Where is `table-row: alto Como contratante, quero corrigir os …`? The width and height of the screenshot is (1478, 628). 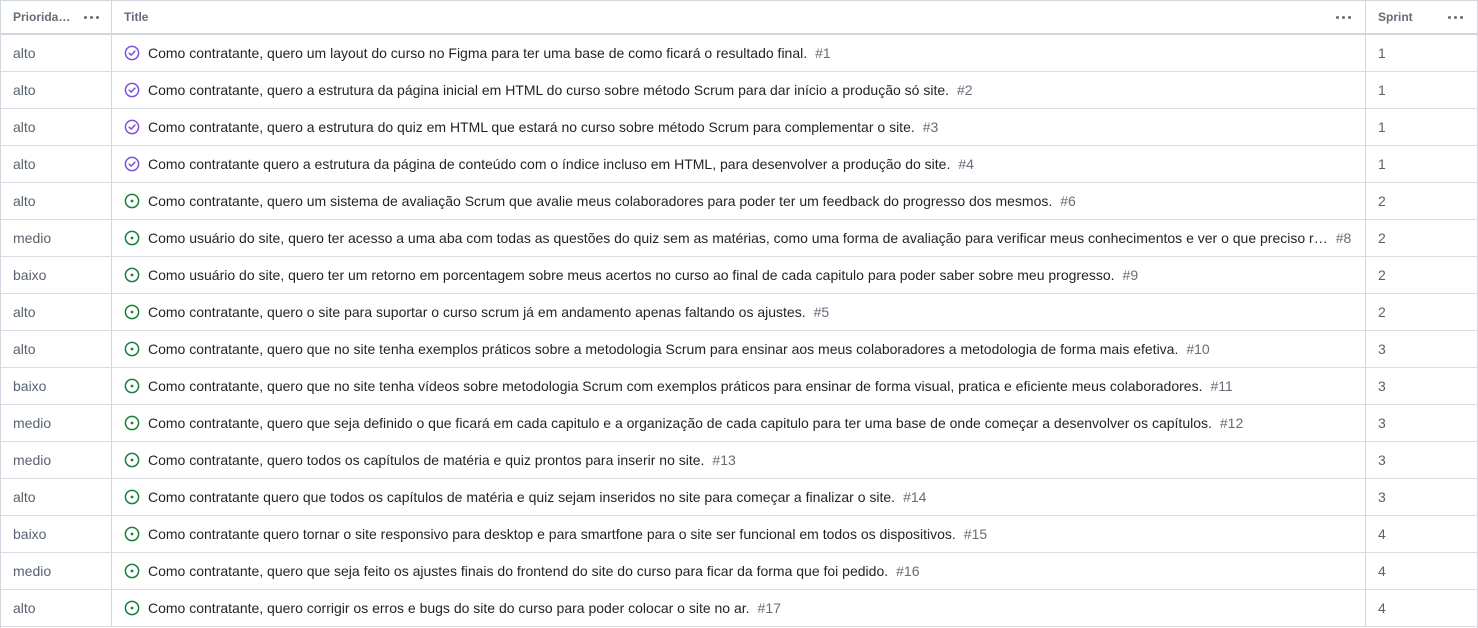
table-row: alto Como contratante, quero corrigir os … is located at coordinates (739, 608).